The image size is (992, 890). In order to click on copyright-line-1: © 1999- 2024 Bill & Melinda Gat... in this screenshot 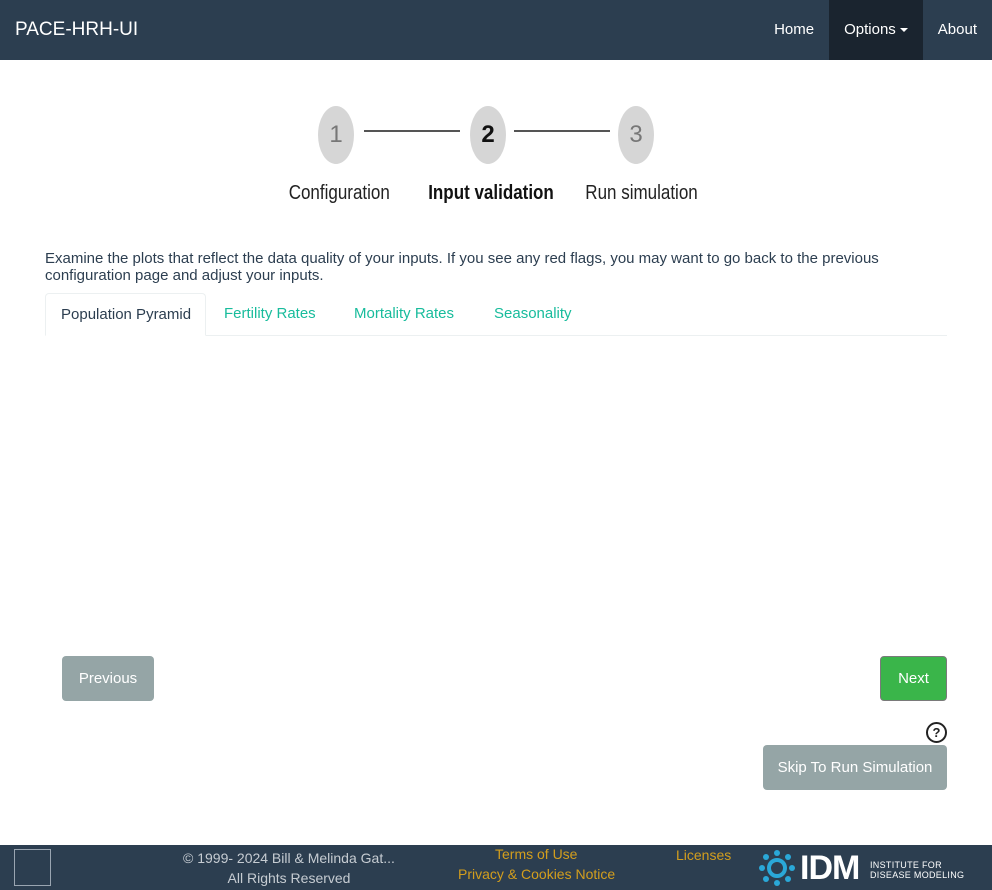, I will do `click(289, 858)`.